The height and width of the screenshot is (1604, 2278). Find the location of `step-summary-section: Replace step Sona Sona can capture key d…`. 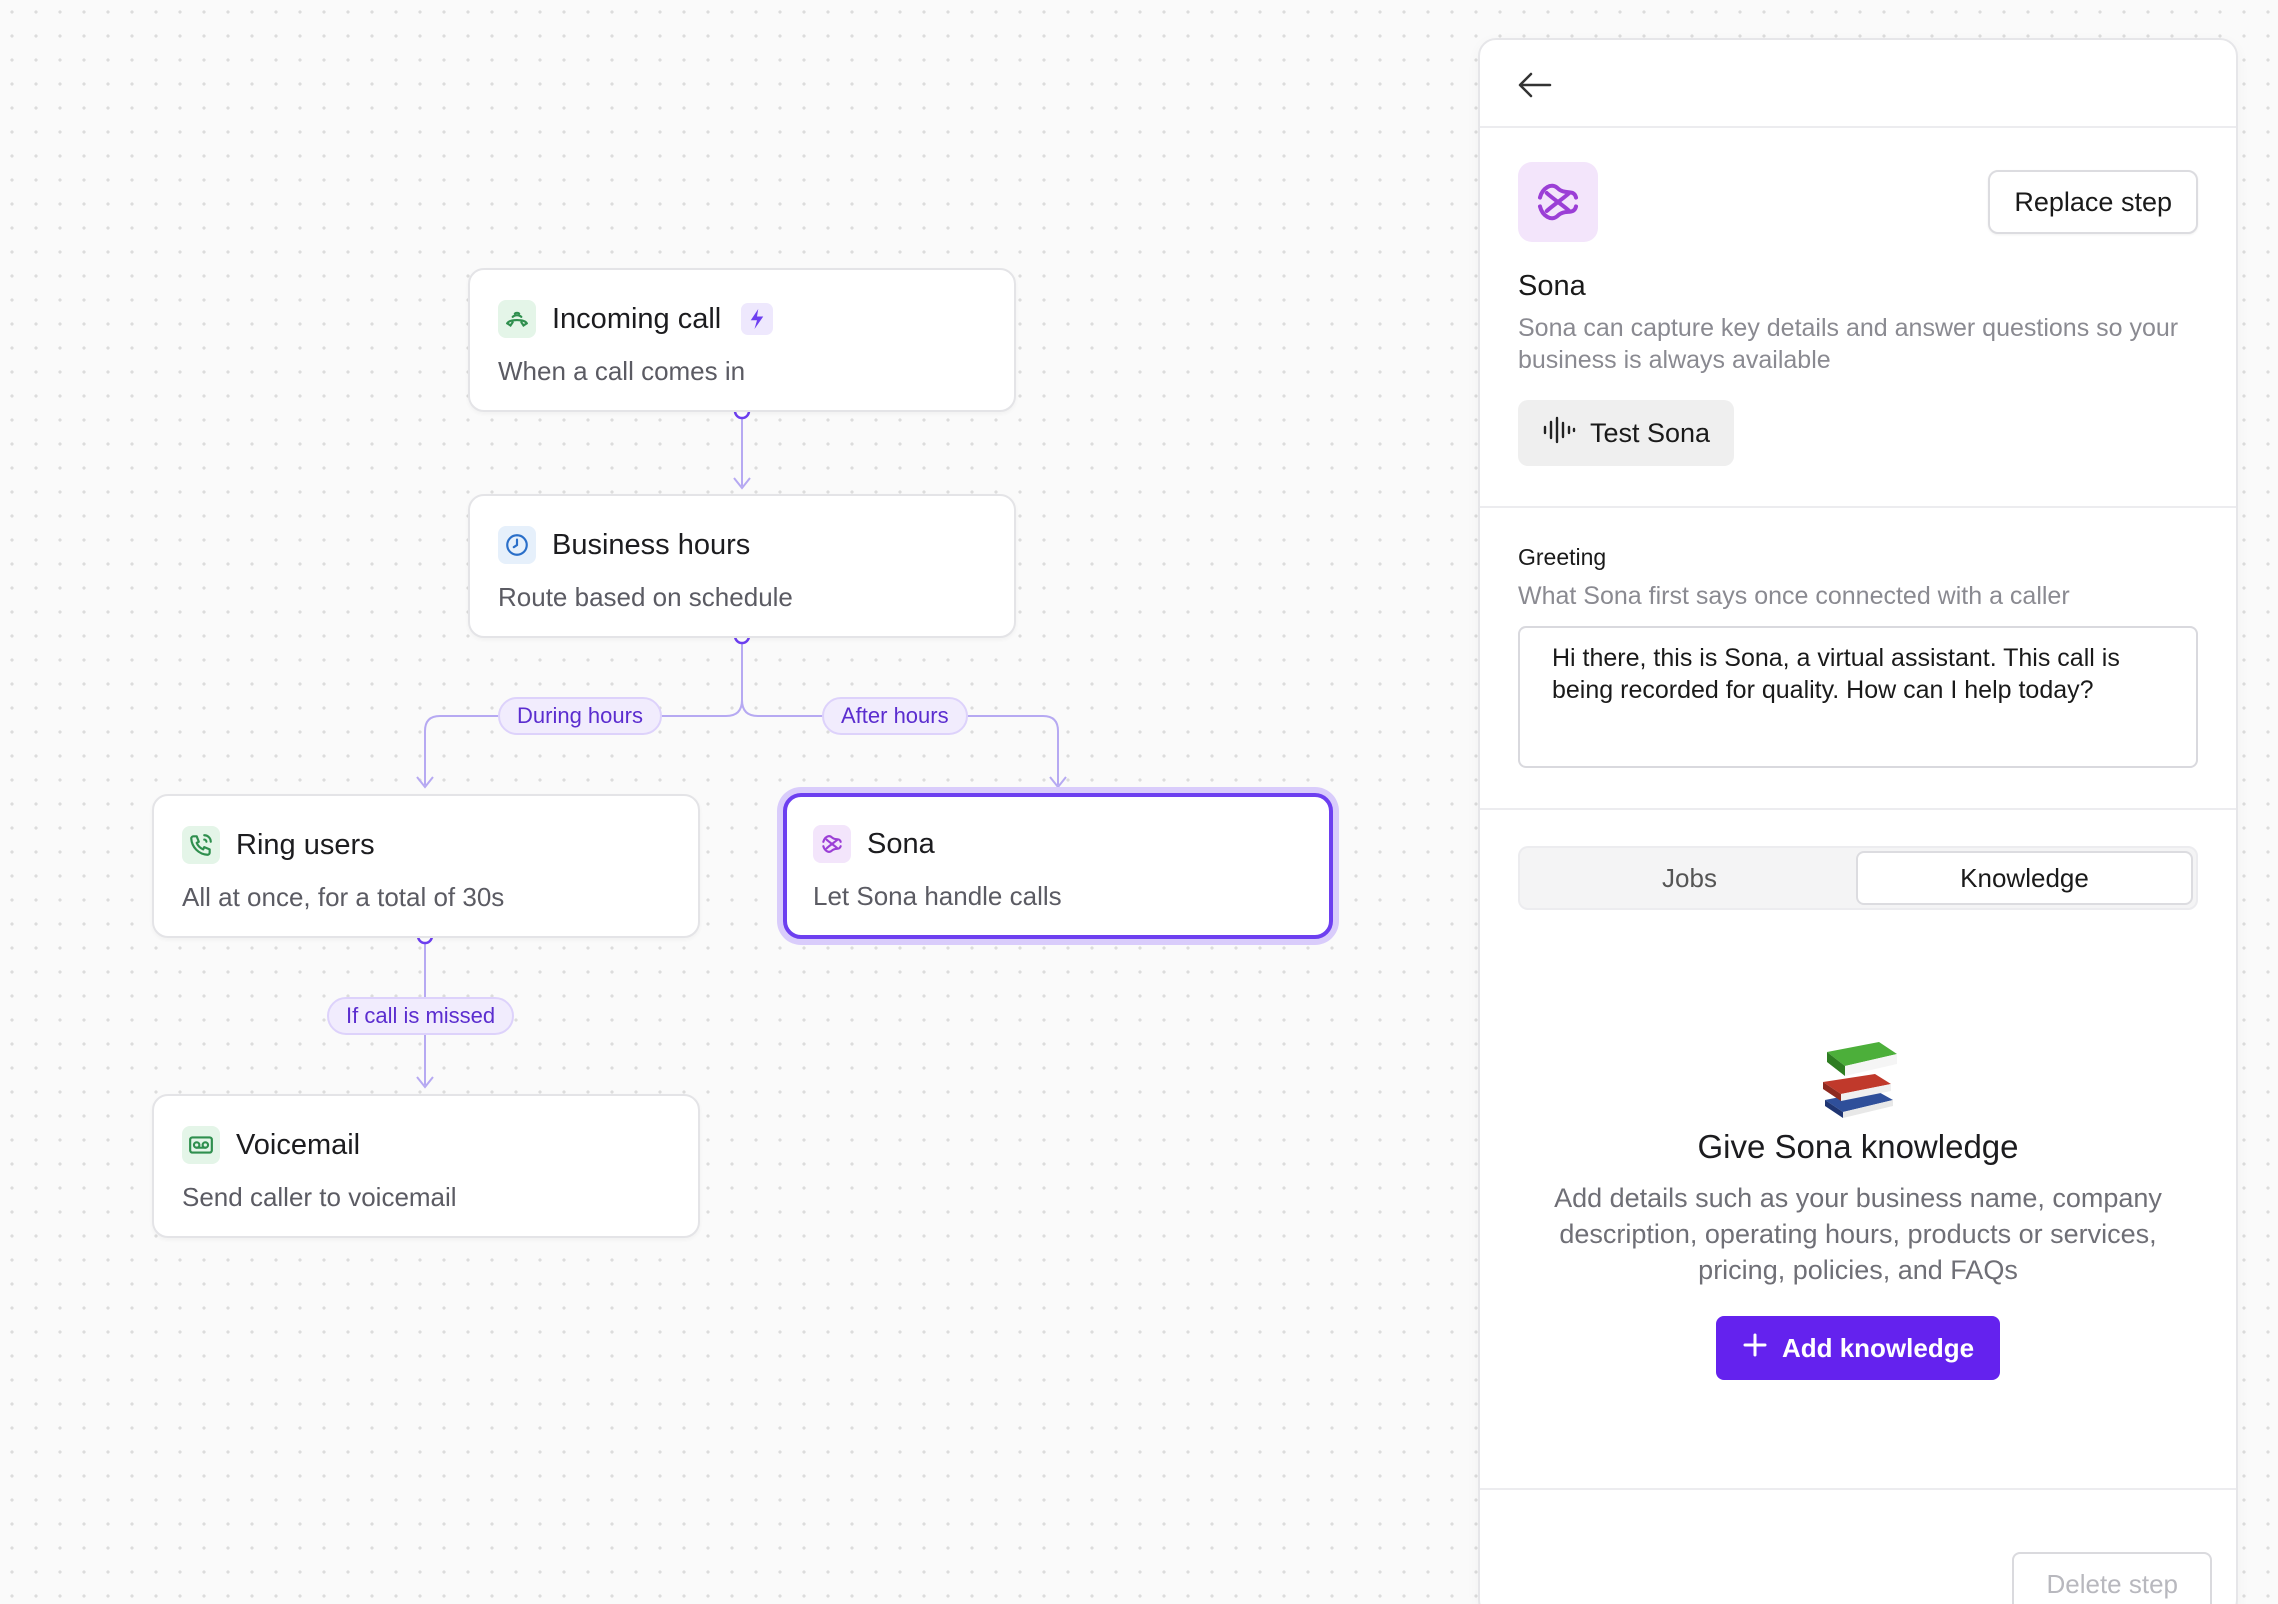

step-summary-section: Replace step Sona Sona can capture key d… is located at coordinates (1858, 318).